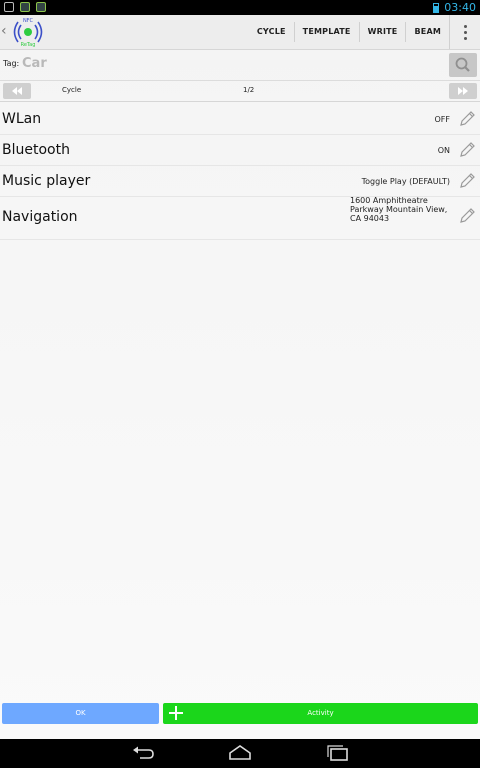 The height and width of the screenshot is (768, 480). What do you see at coordinates (176, 713) in the screenshot?
I see `plus-icon` at bounding box center [176, 713].